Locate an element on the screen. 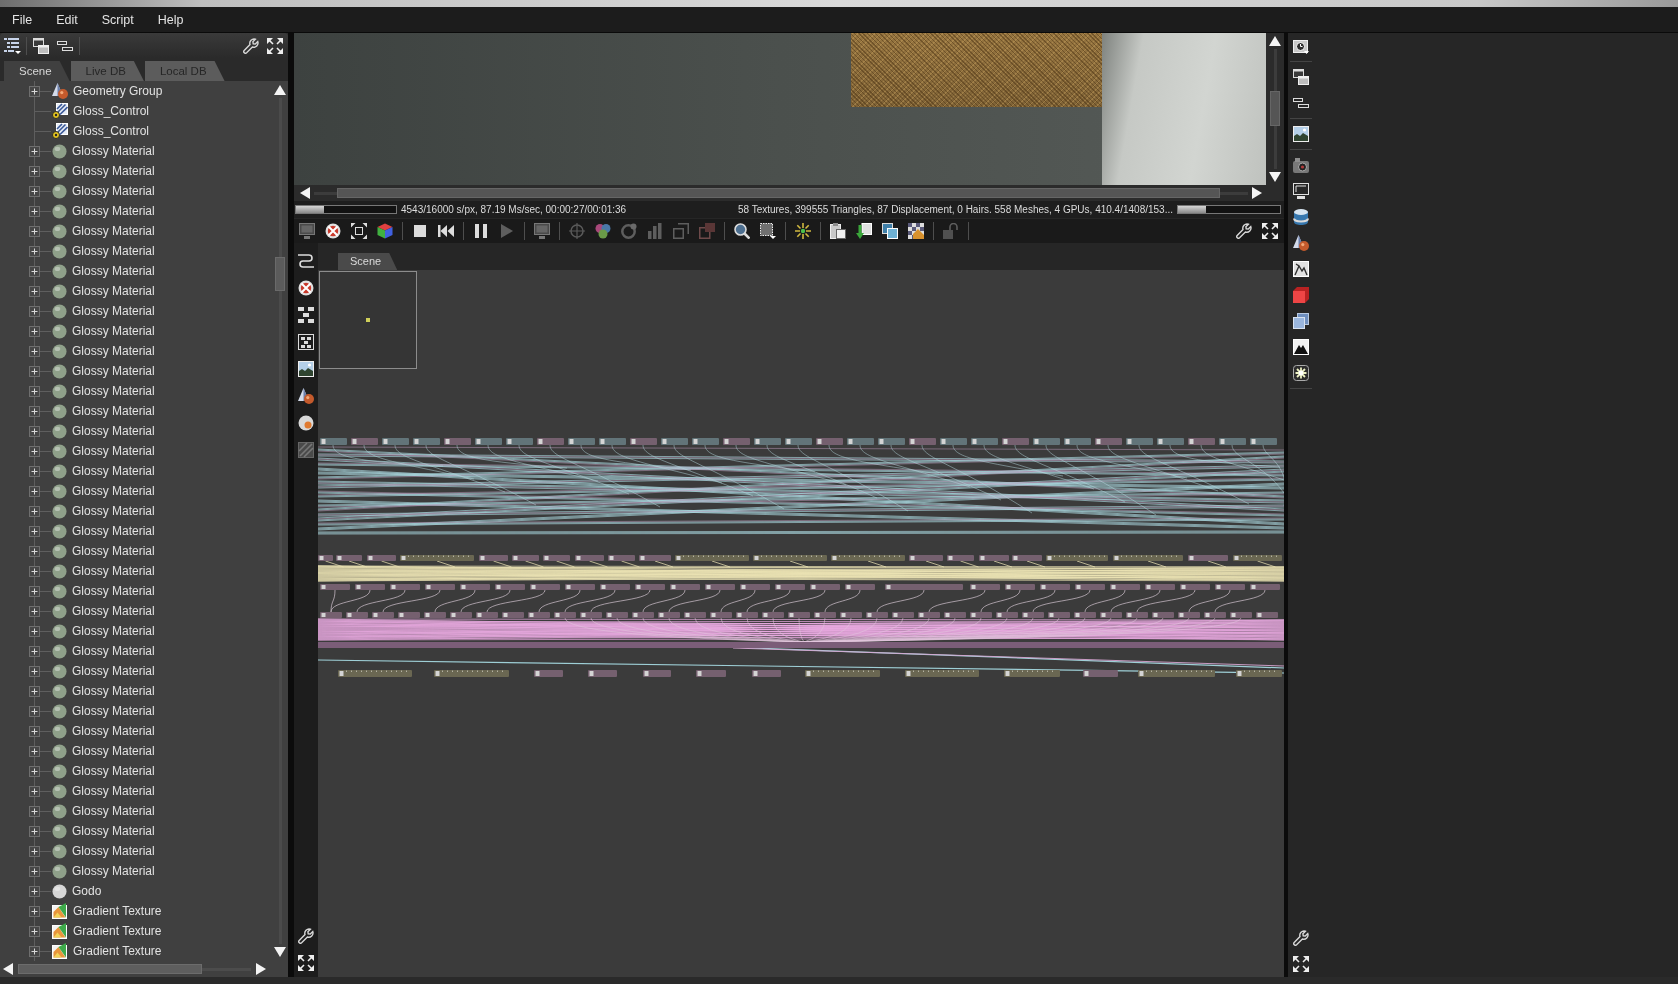 This screenshot has height=984, width=1678. cube-icon is located at coordinates (385, 231).